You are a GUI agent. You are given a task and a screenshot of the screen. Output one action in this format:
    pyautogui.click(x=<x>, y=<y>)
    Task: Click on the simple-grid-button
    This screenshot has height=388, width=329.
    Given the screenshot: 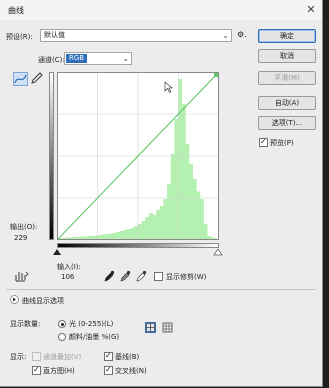 What is the action you would take?
    pyautogui.click(x=150, y=327)
    